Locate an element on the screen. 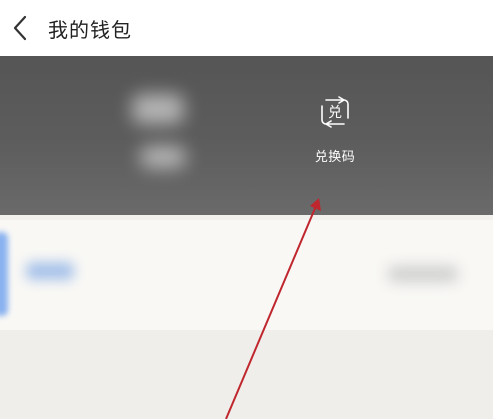 This screenshot has height=419, width=493. page-title: 我的钱包 is located at coordinates (90, 30).